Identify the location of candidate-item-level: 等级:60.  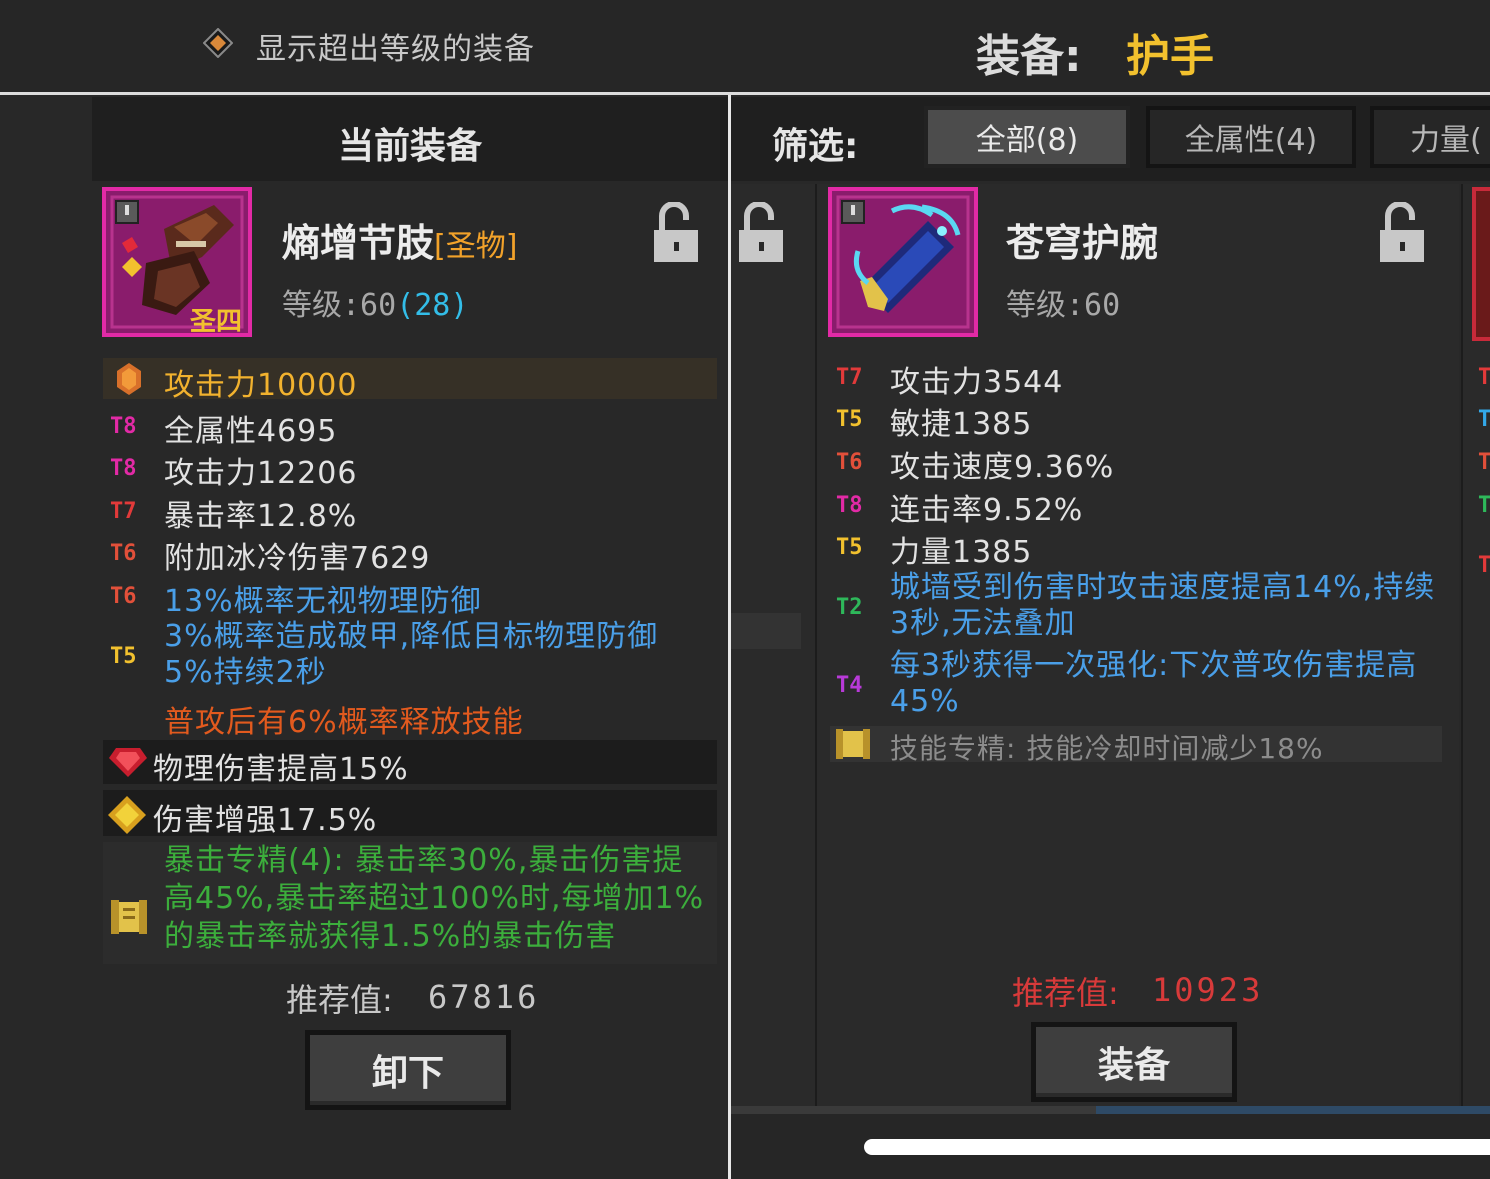
(1063, 305).